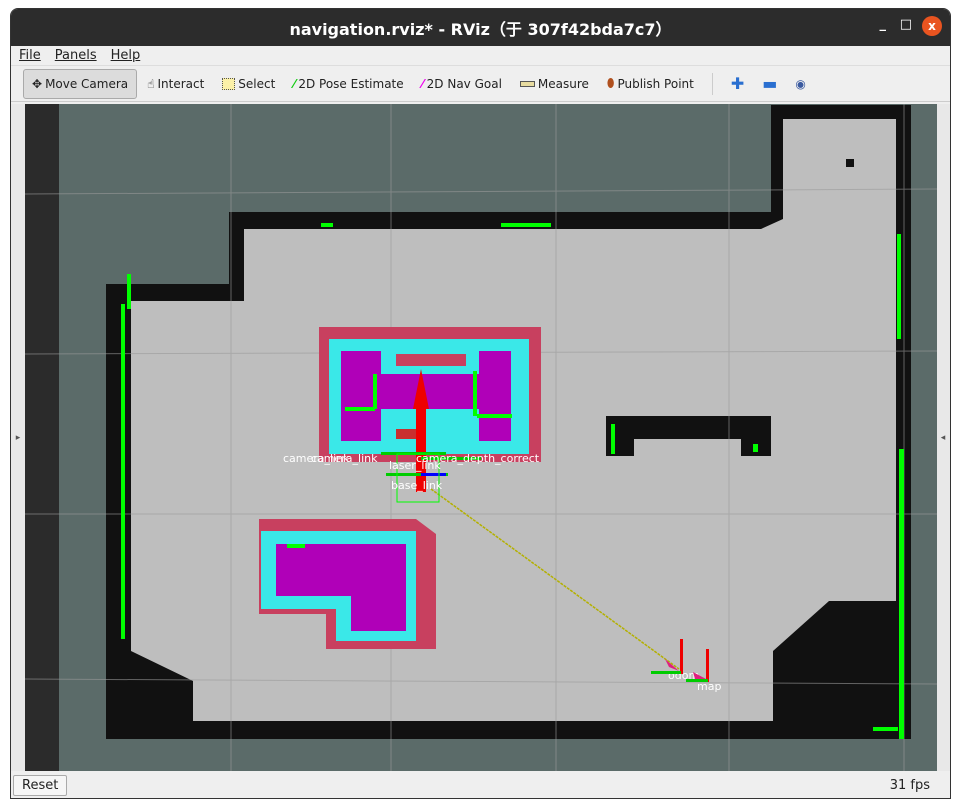 Image resolution: width=960 pixels, height=807 pixels. Describe the element at coordinates (610, 83) in the screenshot. I see `map-pin-icon: ⬮` at that location.